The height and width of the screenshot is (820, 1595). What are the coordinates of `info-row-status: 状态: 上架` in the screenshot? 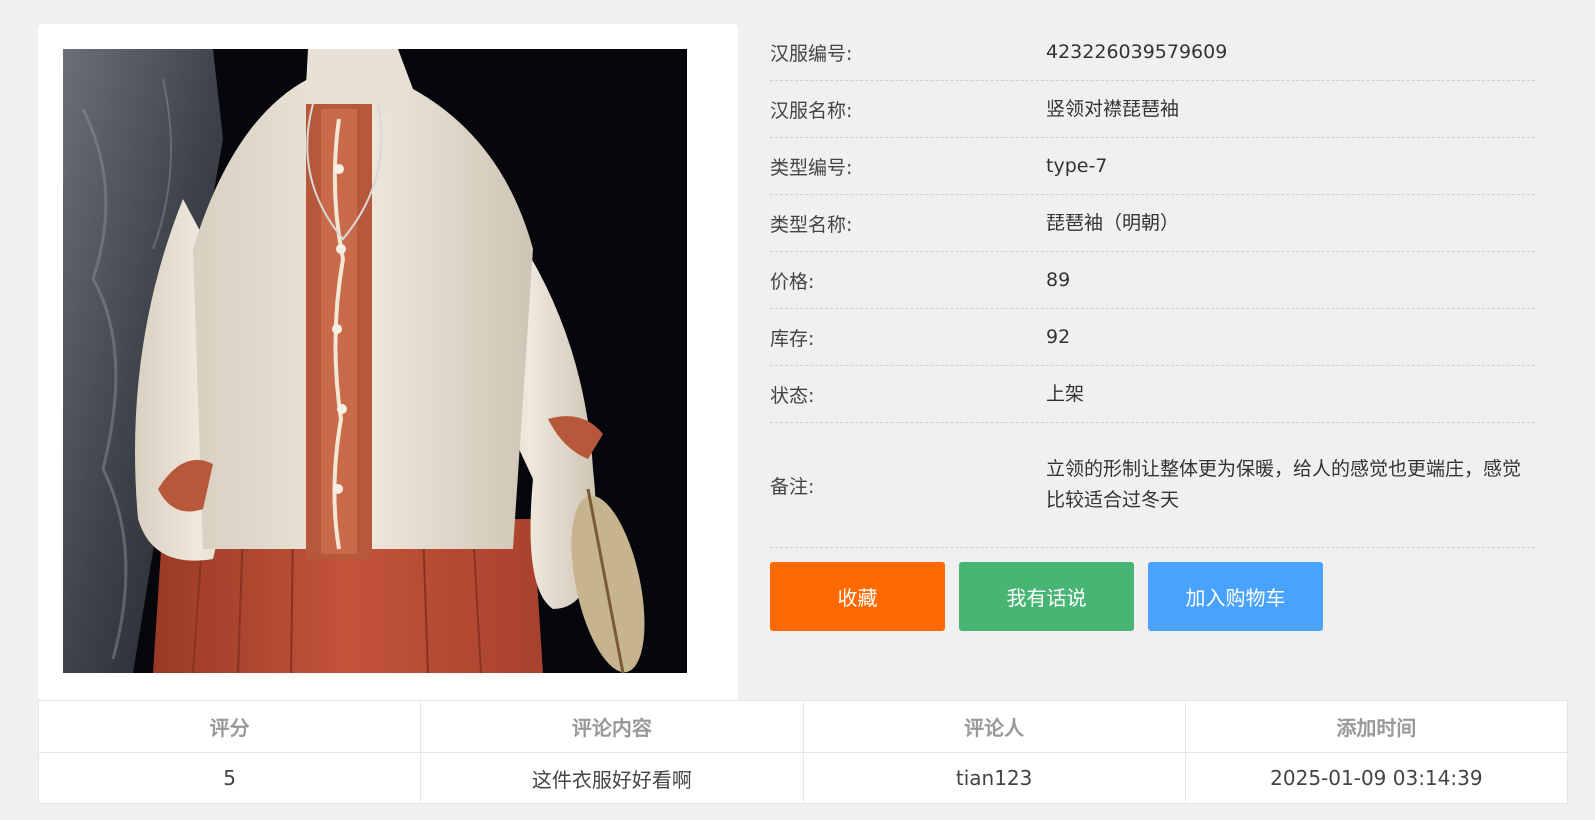 It's located at (1152, 394).